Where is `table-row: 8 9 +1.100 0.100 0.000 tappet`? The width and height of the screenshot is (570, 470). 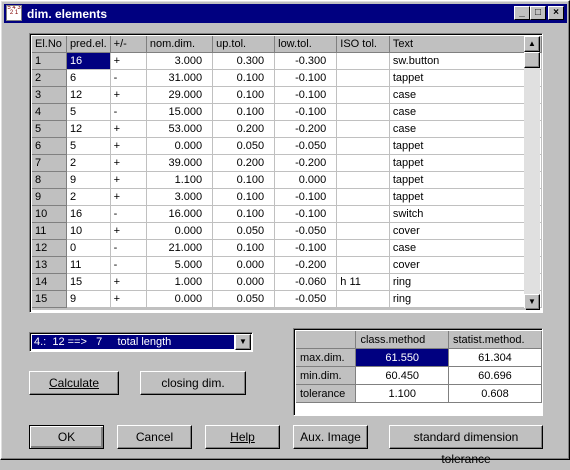 table-row: 8 9 +1.100 0.100 0.000 tappet is located at coordinates (287, 180).